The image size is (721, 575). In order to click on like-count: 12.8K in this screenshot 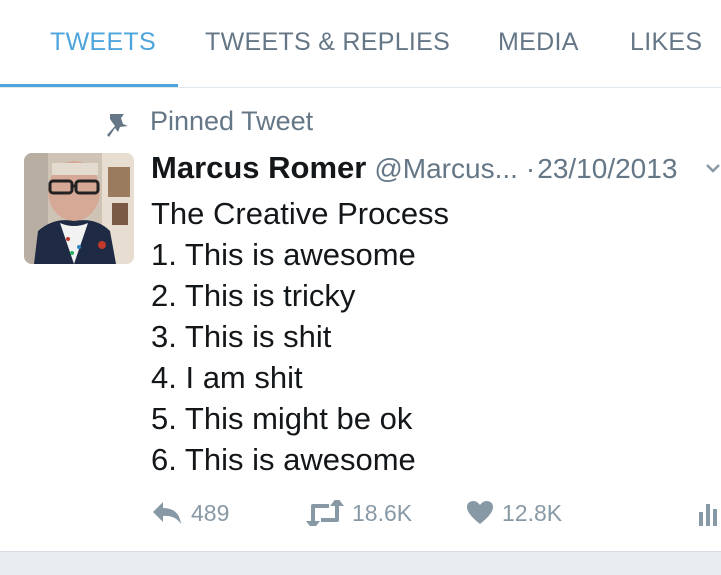, I will do `click(532, 513)`.